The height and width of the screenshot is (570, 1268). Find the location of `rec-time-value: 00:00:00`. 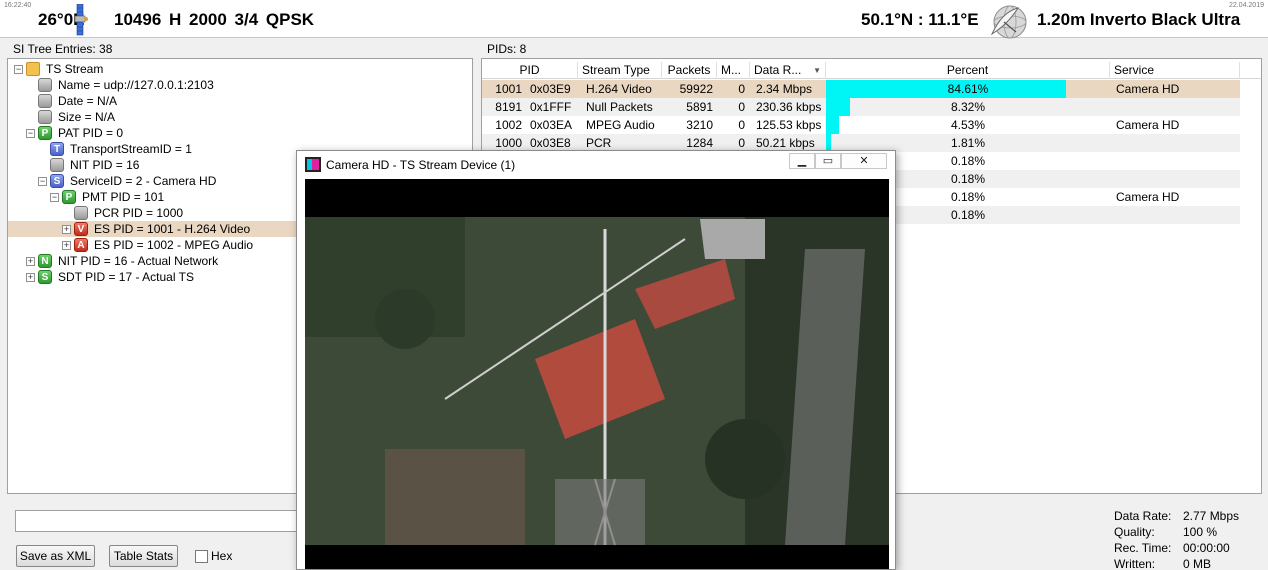

rec-time-value: 00:00:00 is located at coordinates (1206, 548).